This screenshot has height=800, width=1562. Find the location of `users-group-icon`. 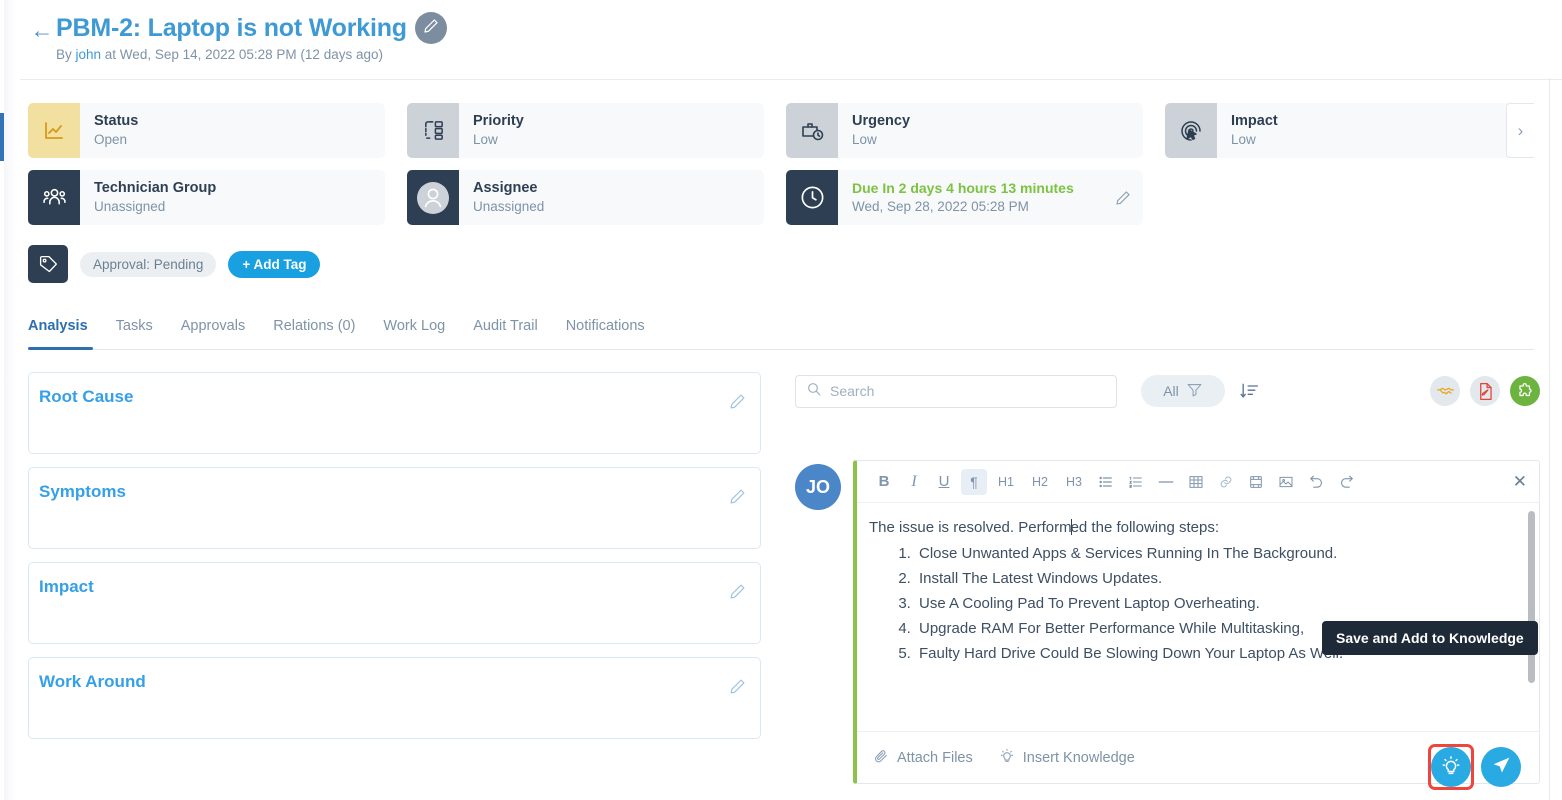

users-group-icon is located at coordinates (54, 197).